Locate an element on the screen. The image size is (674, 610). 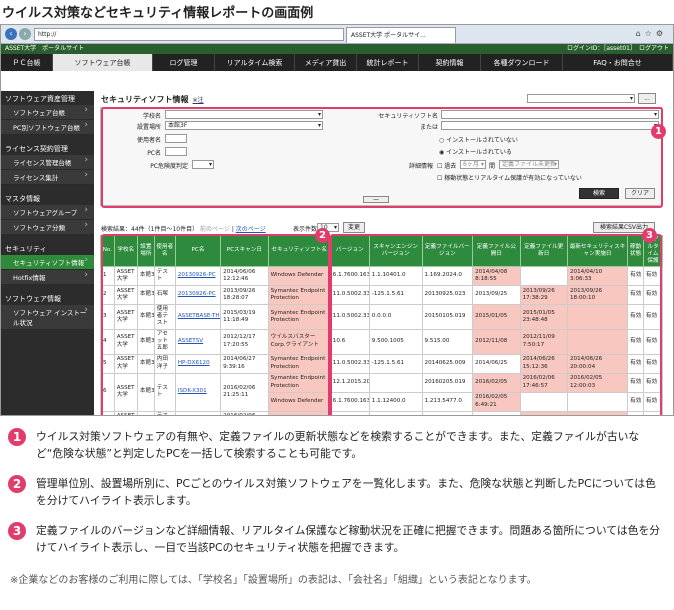
window-controls-icon: ⌂☆⚙ is located at coordinates (651, 33).